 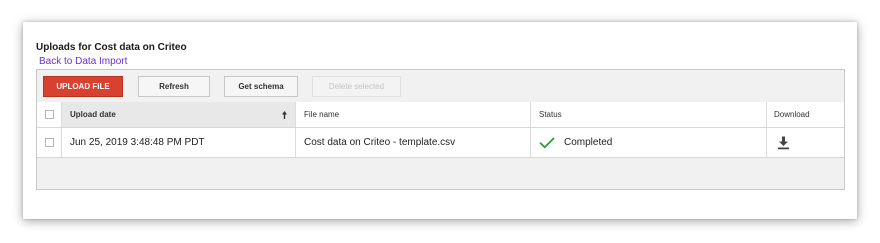 What do you see at coordinates (356, 86) in the screenshot?
I see `delete-selected-button: Delete selected` at bounding box center [356, 86].